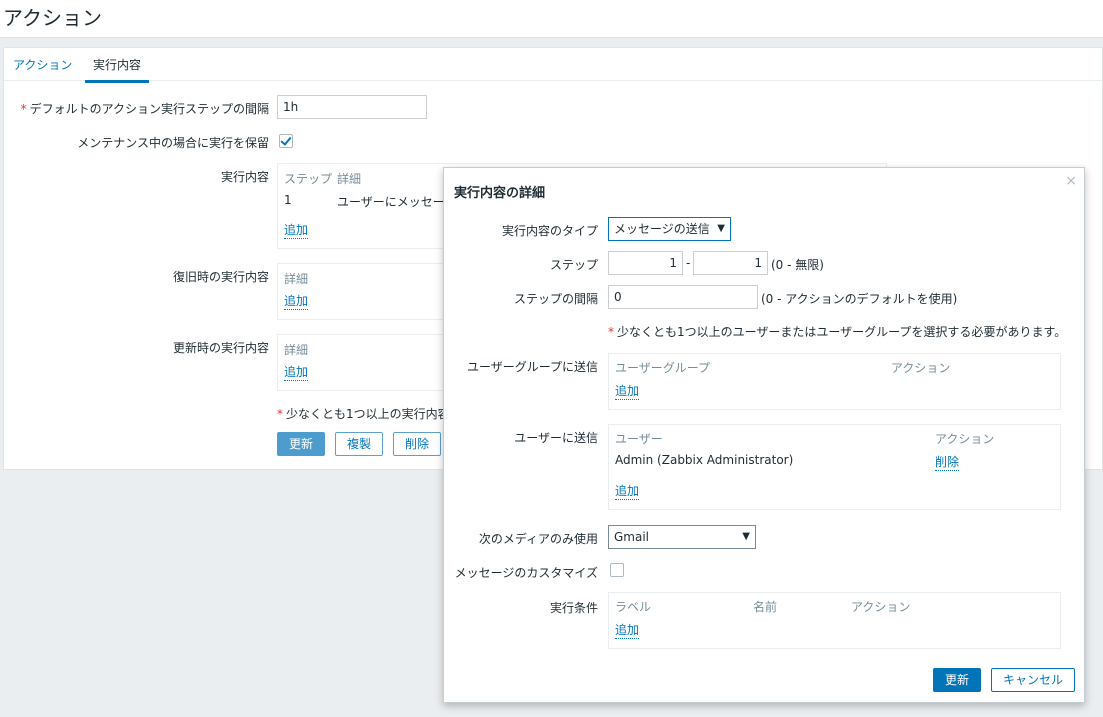  What do you see at coordinates (42, 68) in the screenshot?
I see `tab-action: アクション` at bounding box center [42, 68].